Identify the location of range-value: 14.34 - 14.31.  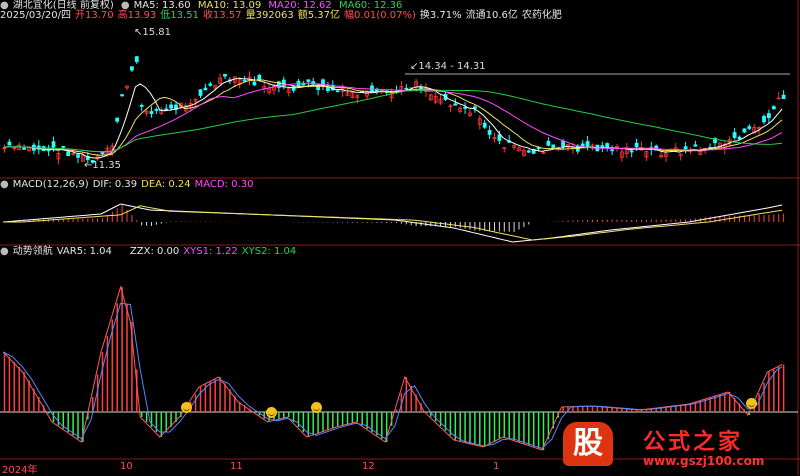
(452, 66).